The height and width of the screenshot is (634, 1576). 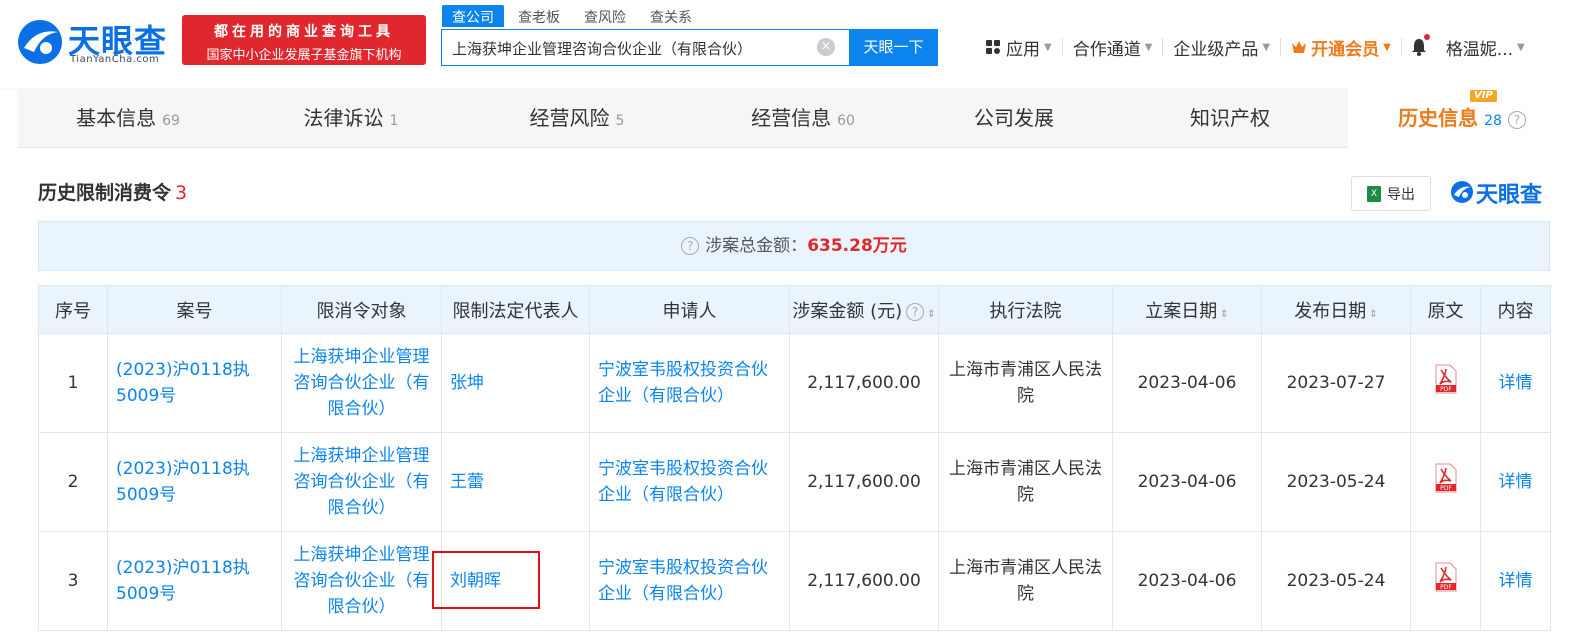 I want to click on col-header: 发布日期, so click(x=1330, y=311).